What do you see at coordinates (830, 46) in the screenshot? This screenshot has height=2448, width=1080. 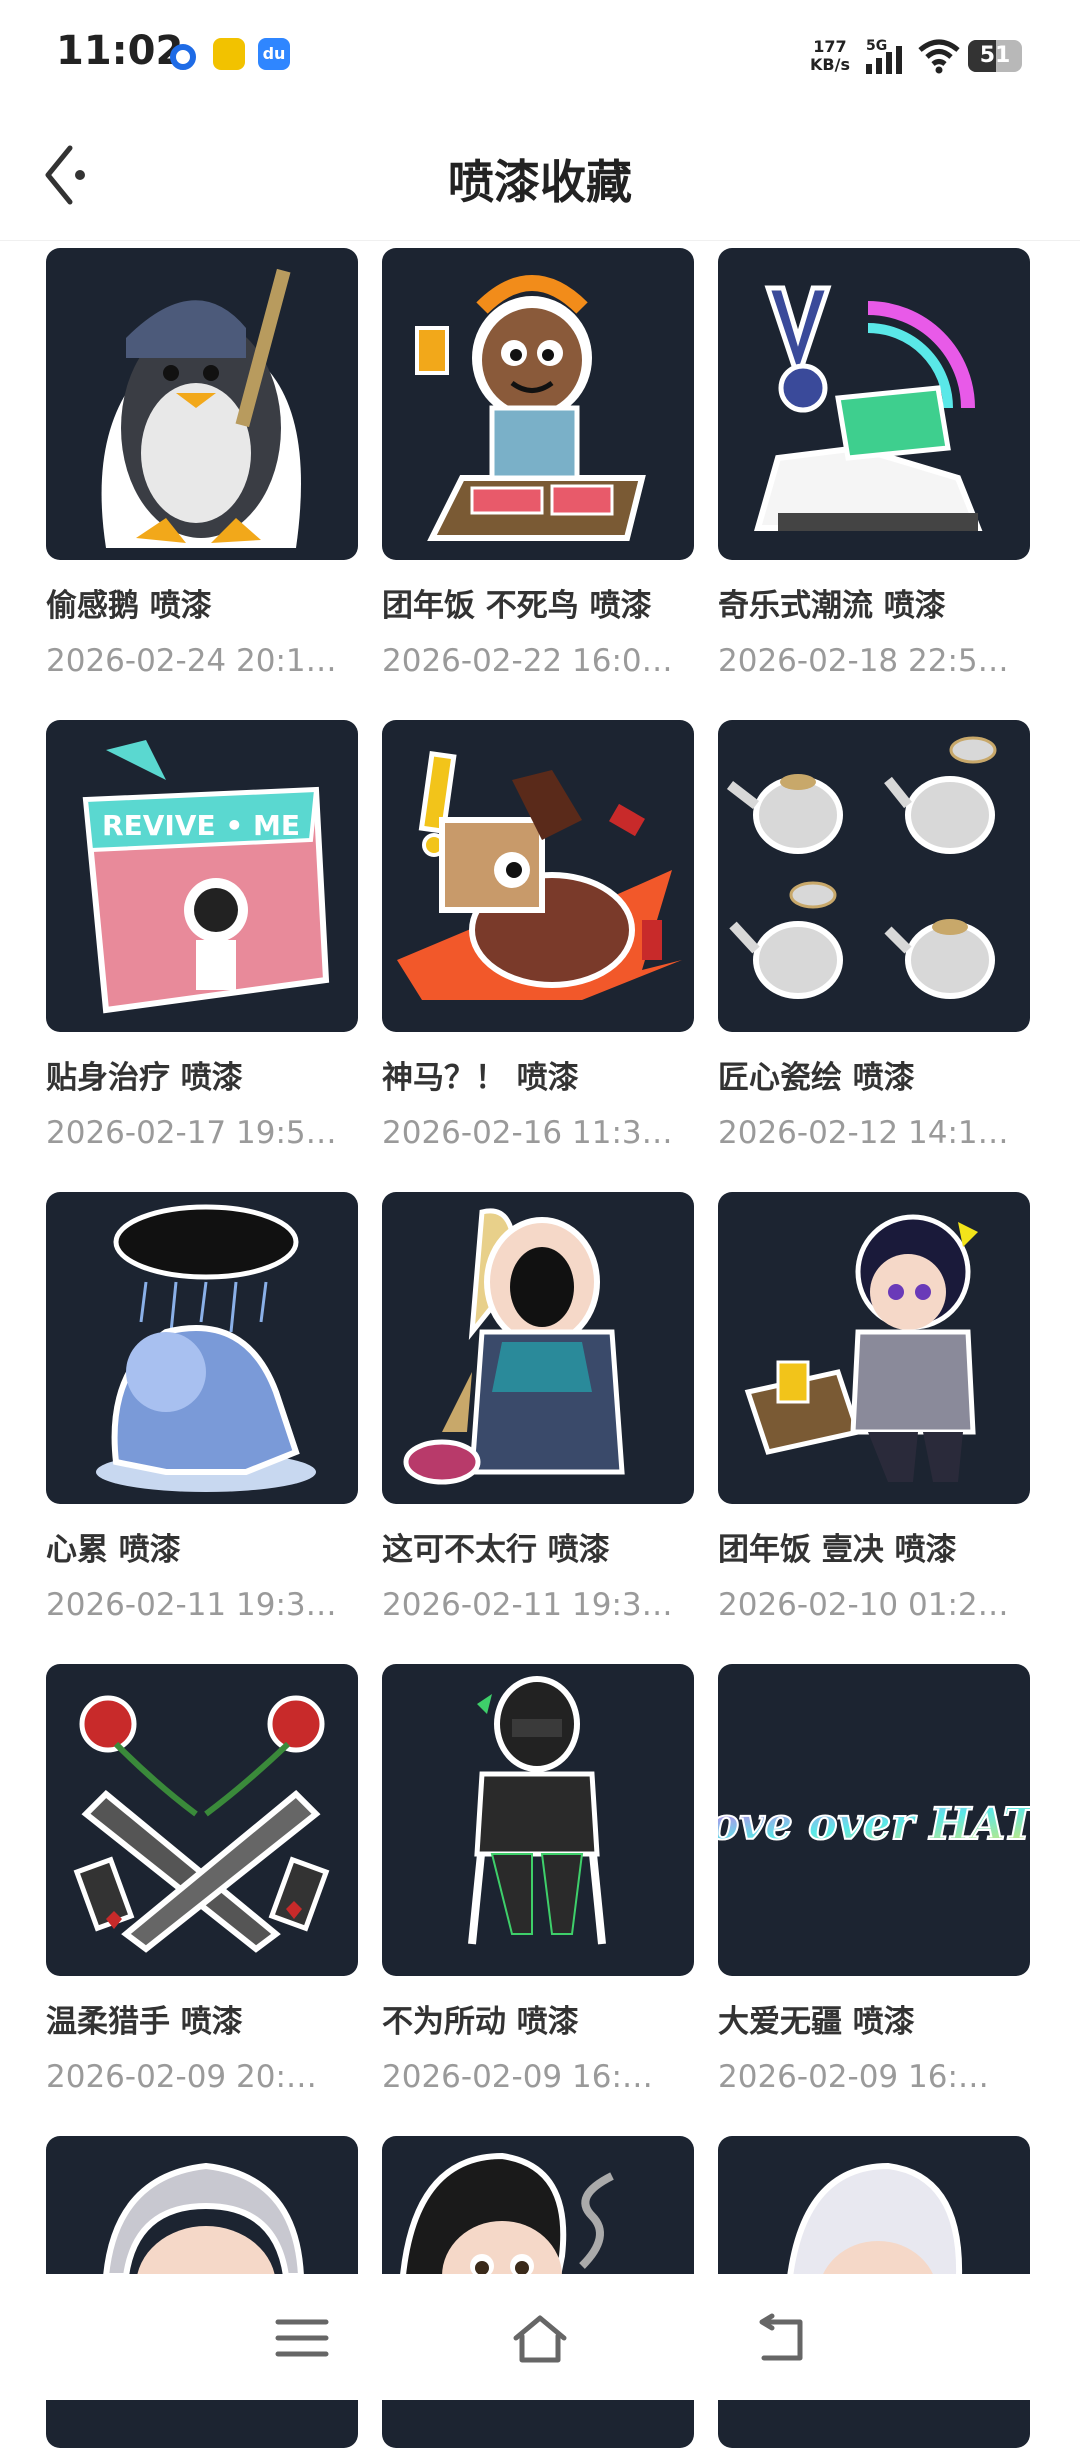 I see `net-speed-value: 177` at bounding box center [830, 46].